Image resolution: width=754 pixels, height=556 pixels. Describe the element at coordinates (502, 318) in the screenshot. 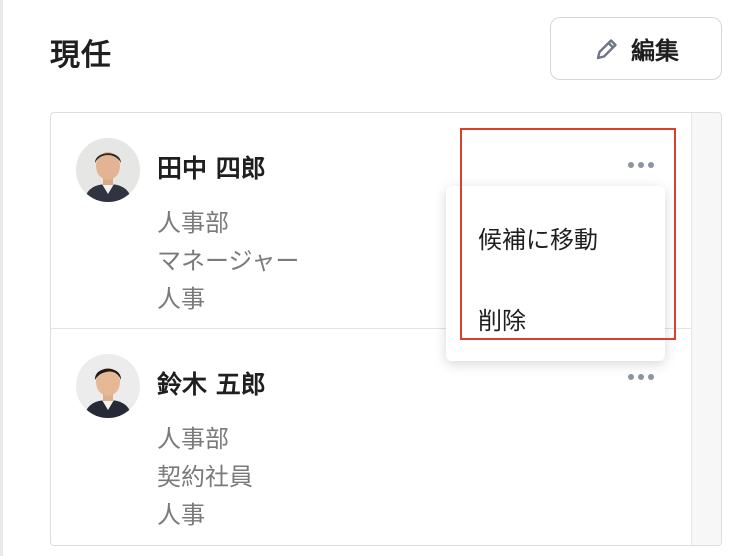

I see `menu-item-delete: 削除` at that location.